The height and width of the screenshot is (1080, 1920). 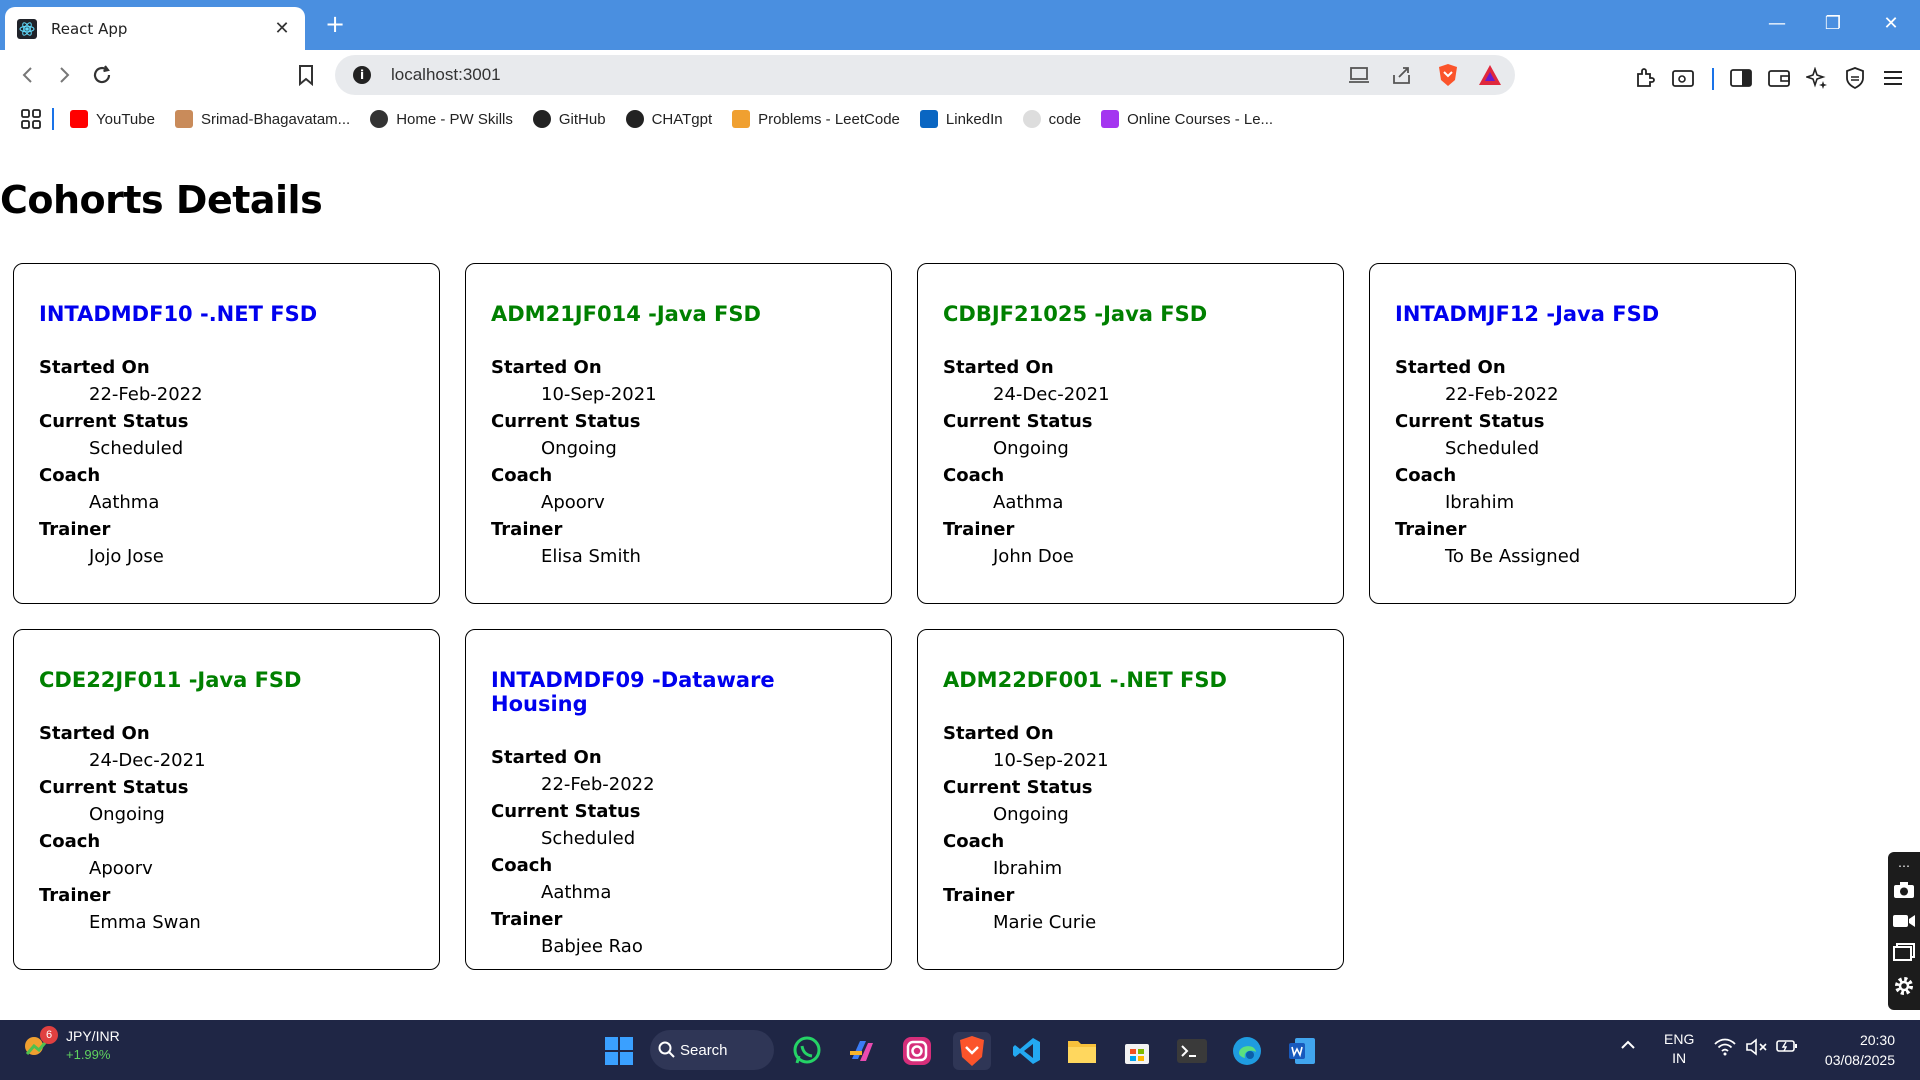 I want to click on forward-icon, so click(x=64, y=75).